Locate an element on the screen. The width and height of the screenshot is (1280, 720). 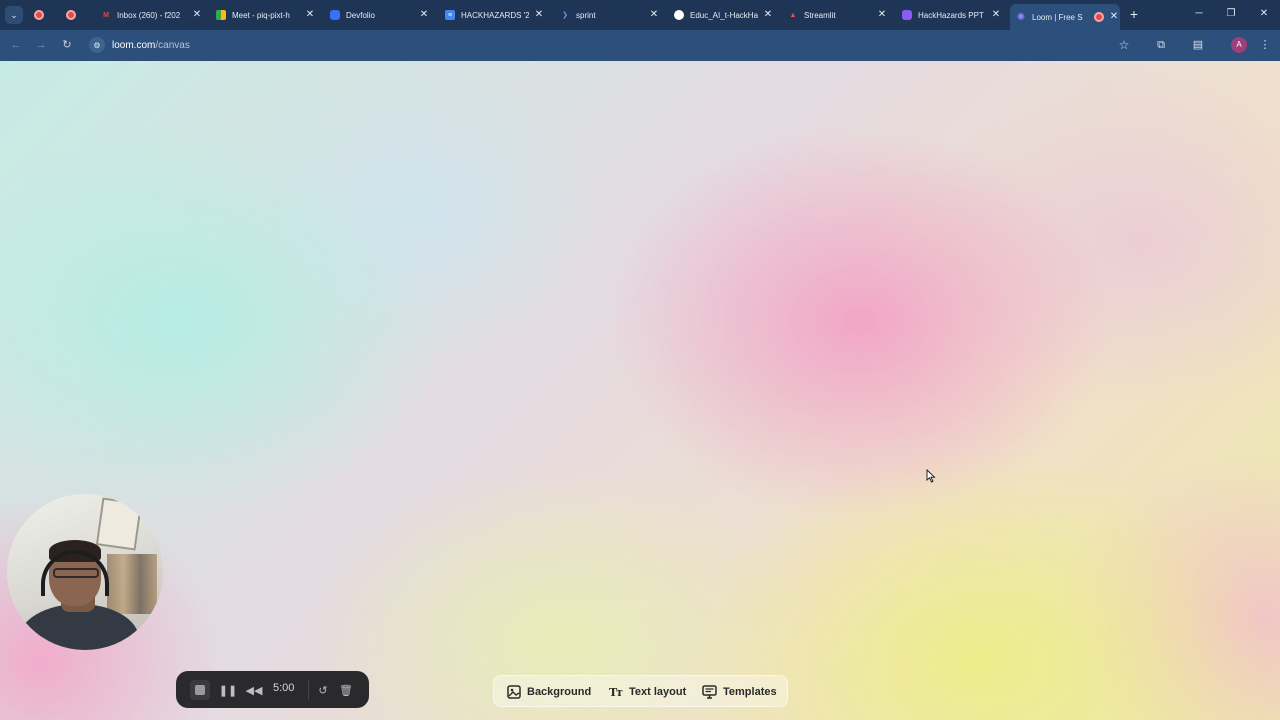
tab-title: Educ_AI_t-HackHa is located at coordinates (724, 15).